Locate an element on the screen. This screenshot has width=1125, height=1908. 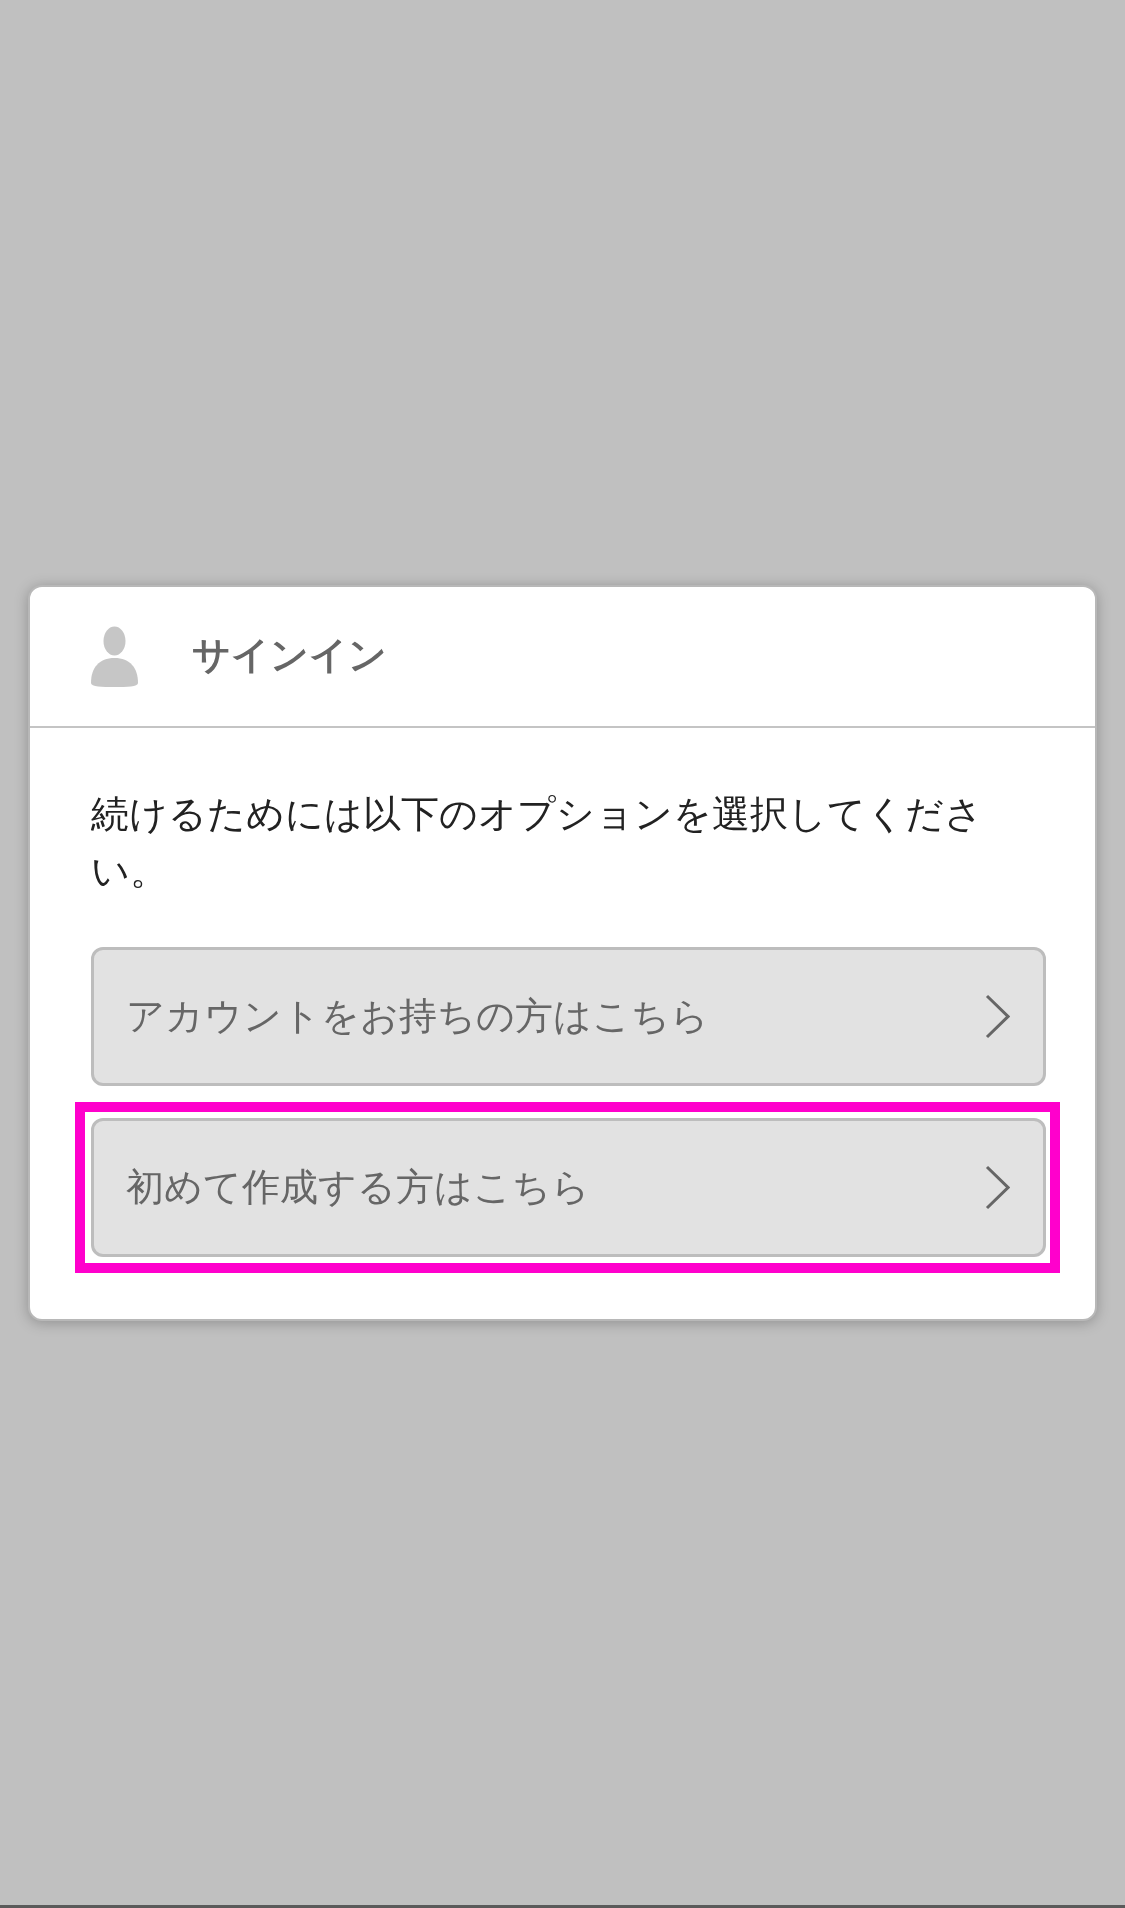
option-button: 初めて作成する方はこちら is located at coordinates (568, 1187).